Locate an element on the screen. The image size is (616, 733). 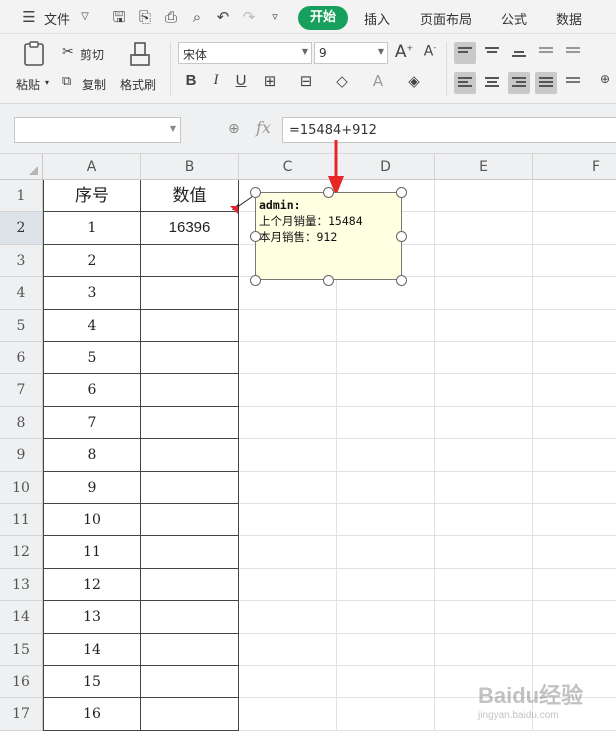
underline-icon: U is located at coordinates (241, 80).